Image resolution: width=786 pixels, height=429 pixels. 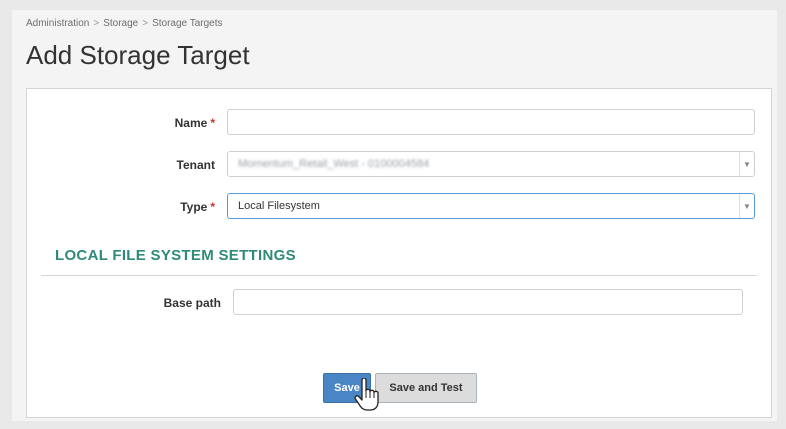 What do you see at coordinates (491, 164) in the screenshot?
I see `tenant-select: Momentum_Retail_West - 0100004584 ▼` at bounding box center [491, 164].